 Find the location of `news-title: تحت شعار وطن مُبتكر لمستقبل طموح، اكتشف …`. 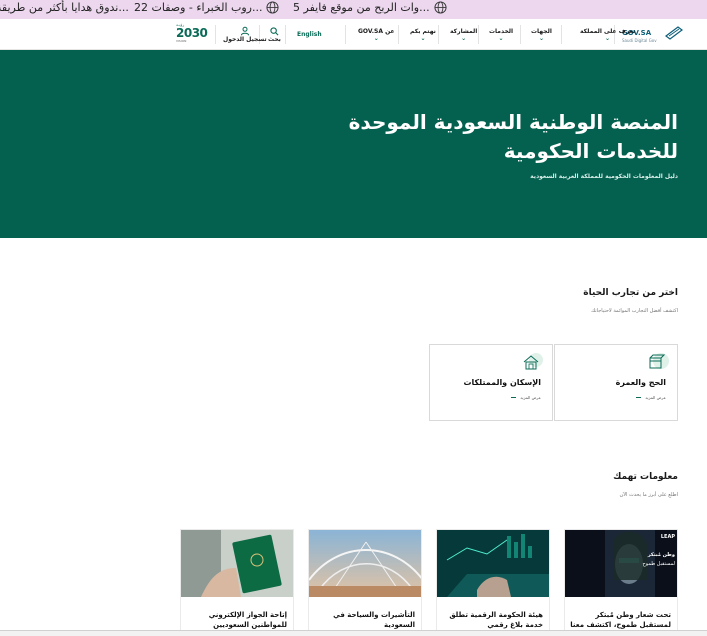

news-title: تحت شعار وطن مُبتكر لمستقبل طموح، اكتشف … is located at coordinates (620, 620).